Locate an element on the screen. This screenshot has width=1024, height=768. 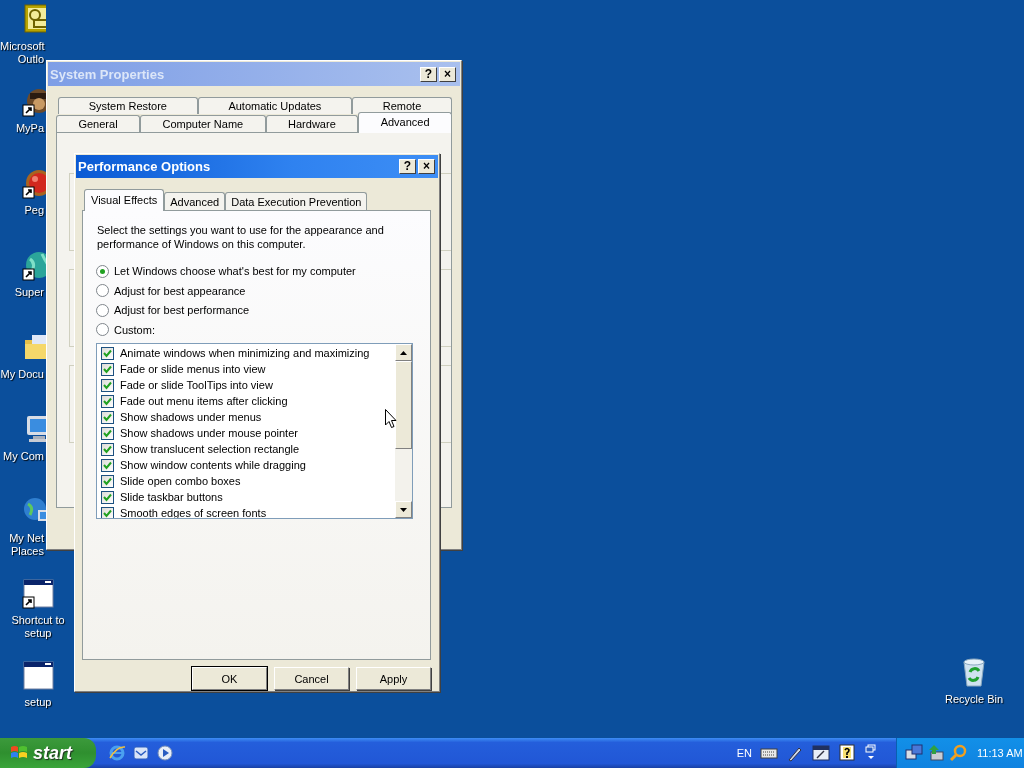
tab: Remote is located at coordinates (402, 105).